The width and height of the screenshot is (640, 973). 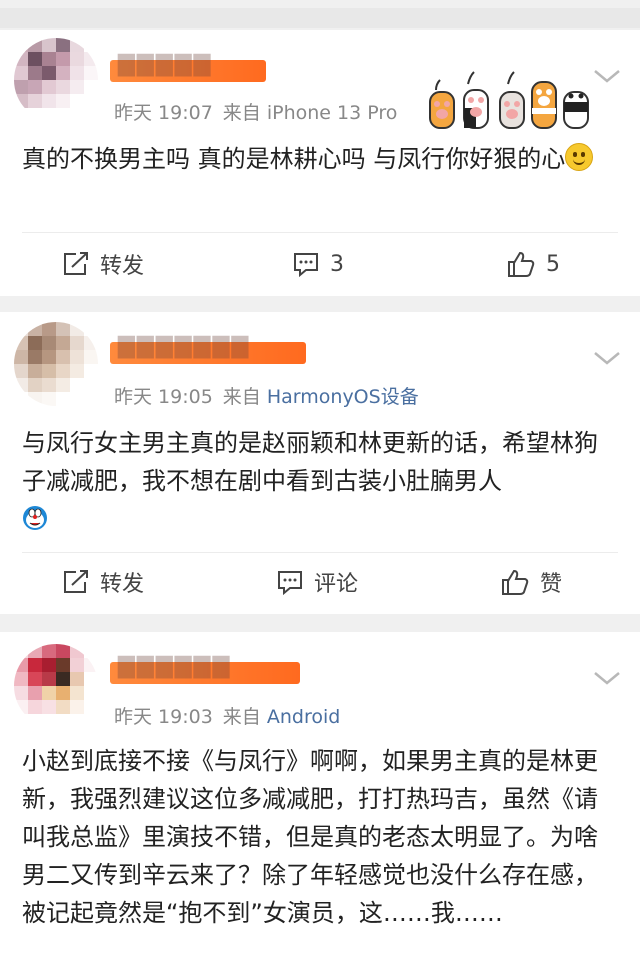 What do you see at coordinates (337, 264) in the screenshot?
I see `comment-count: 3` at bounding box center [337, 264].